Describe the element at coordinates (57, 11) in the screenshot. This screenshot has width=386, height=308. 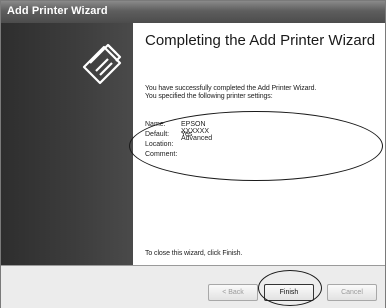
I see `window-title: Add Printer Wizard` at that location.